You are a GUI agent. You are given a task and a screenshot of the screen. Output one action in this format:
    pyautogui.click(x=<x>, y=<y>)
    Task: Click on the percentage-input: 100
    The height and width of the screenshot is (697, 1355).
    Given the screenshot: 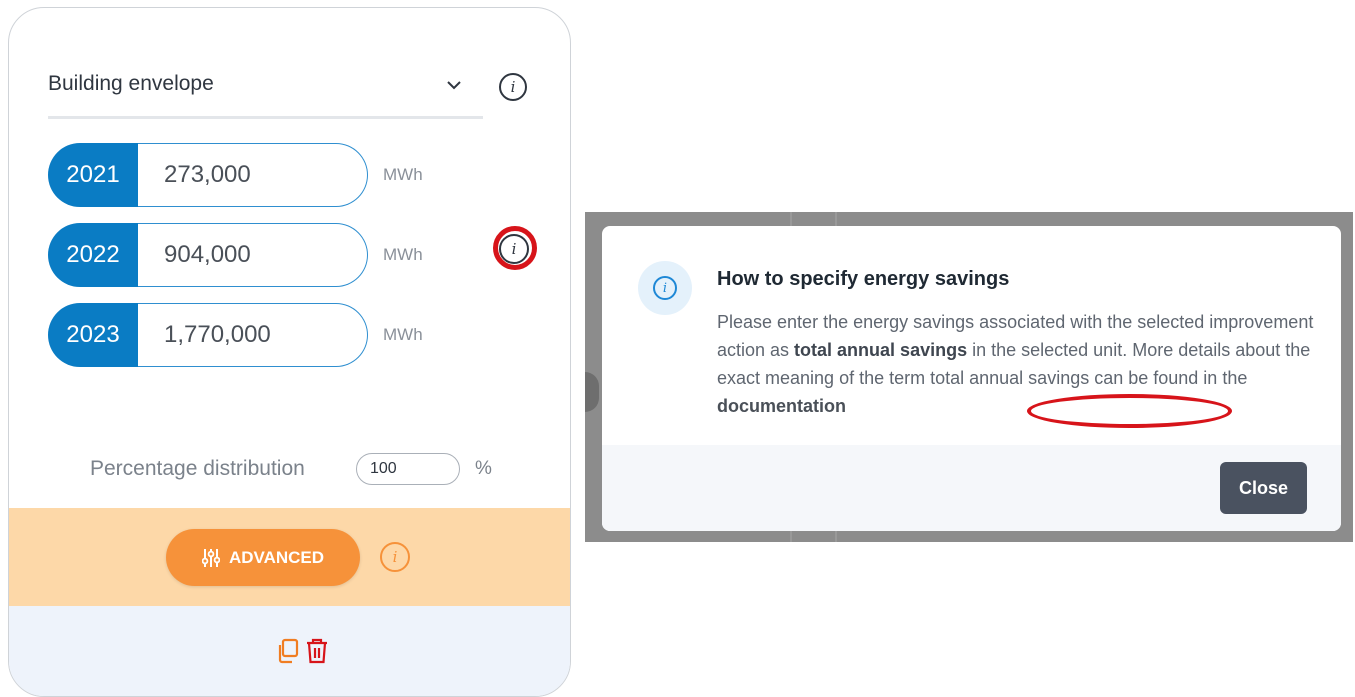 What is the action you would take?
    pyautogui.click(x=408, y=469)
    